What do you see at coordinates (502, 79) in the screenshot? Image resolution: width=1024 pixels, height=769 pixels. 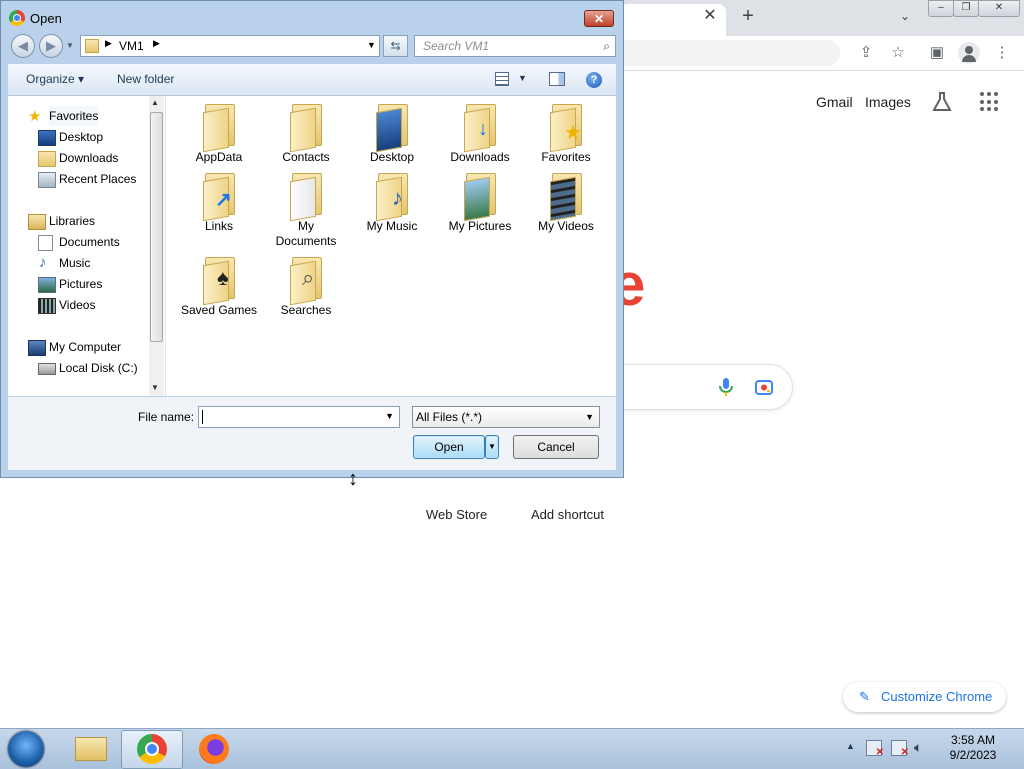 I see `change-view-icon` at bounding box center [502, 79].